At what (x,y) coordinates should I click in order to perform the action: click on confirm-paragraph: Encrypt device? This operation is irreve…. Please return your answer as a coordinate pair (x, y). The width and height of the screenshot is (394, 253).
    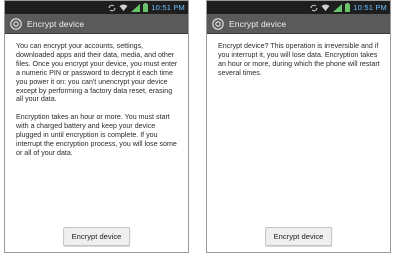
    Looking at the image, I should click on (299, 59).